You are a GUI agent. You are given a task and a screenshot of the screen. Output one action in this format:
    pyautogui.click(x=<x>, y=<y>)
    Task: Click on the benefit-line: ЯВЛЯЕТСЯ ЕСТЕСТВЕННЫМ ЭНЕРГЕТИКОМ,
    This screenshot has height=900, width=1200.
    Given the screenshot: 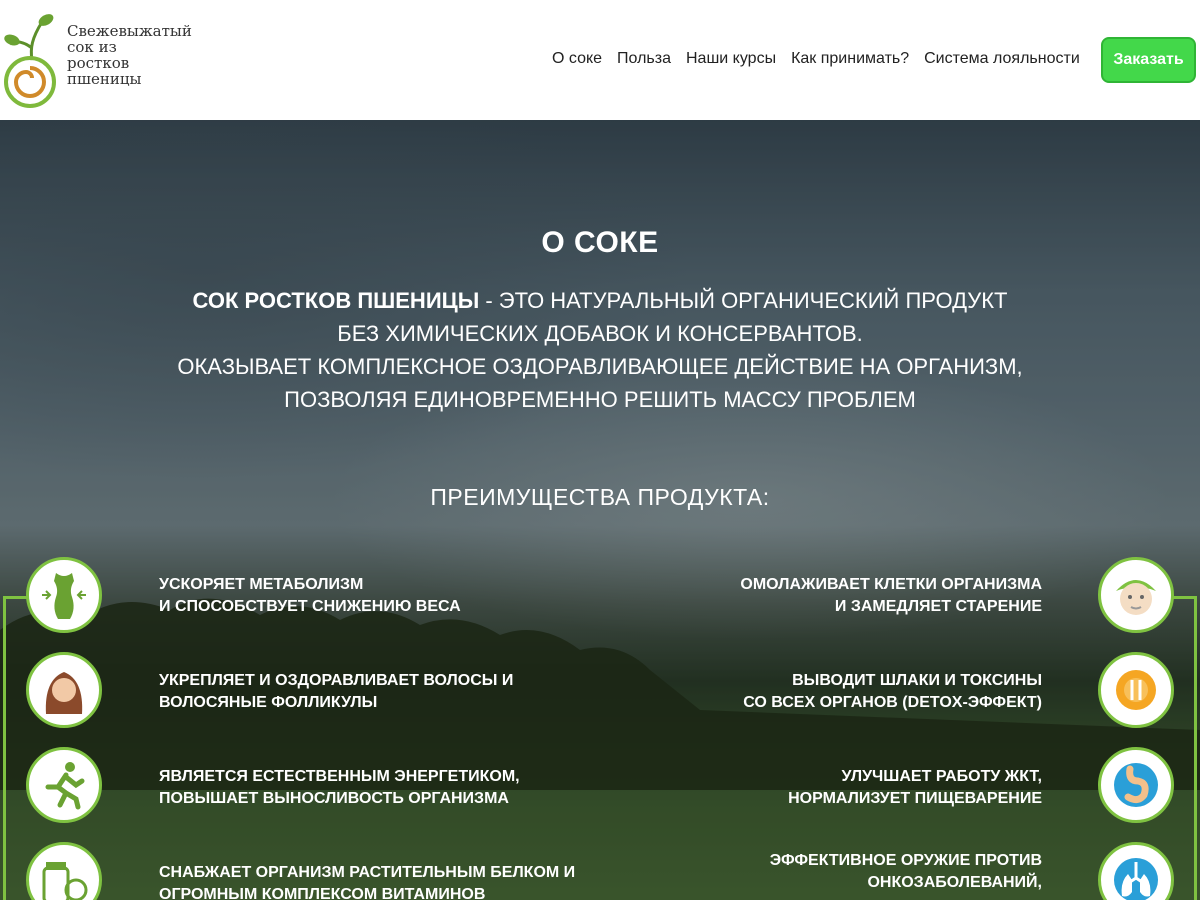 What is the action you would take?
    pyautogui.click(x=339, y=776)
    